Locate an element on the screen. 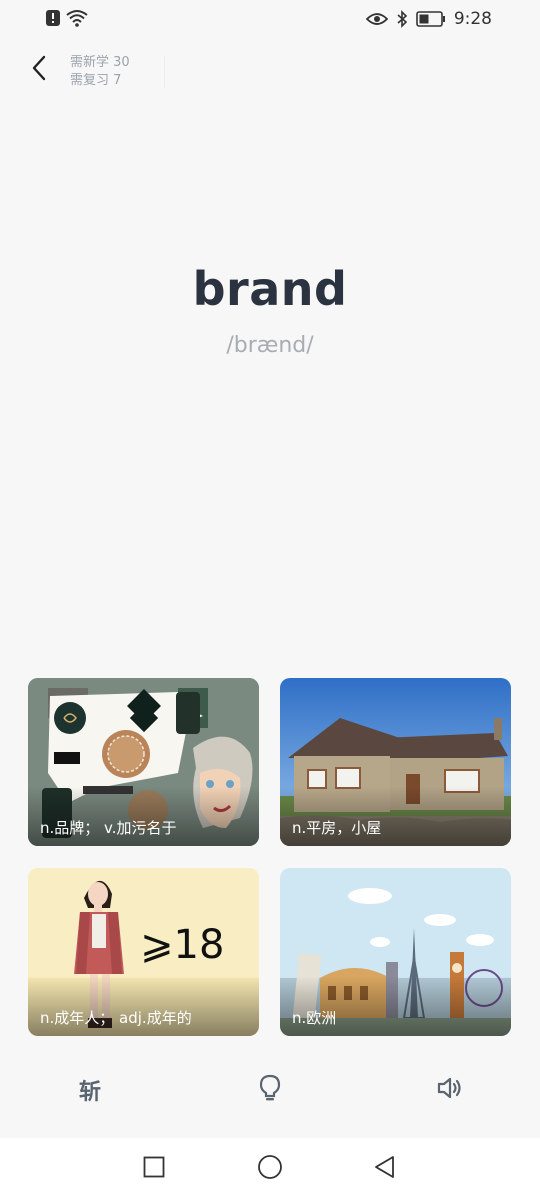 The width and height of the screenshot is (540, 1200). slash-button: 斩 is located at coordinates (90, 1090).